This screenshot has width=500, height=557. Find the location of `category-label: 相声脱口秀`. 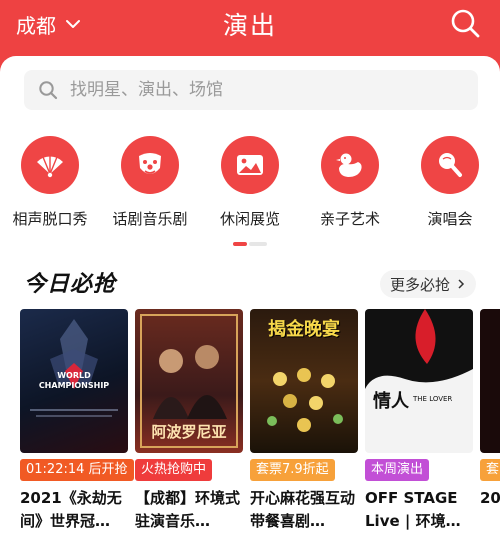

category-label: 相声脱口秀 is located at coordinates (50, 219).